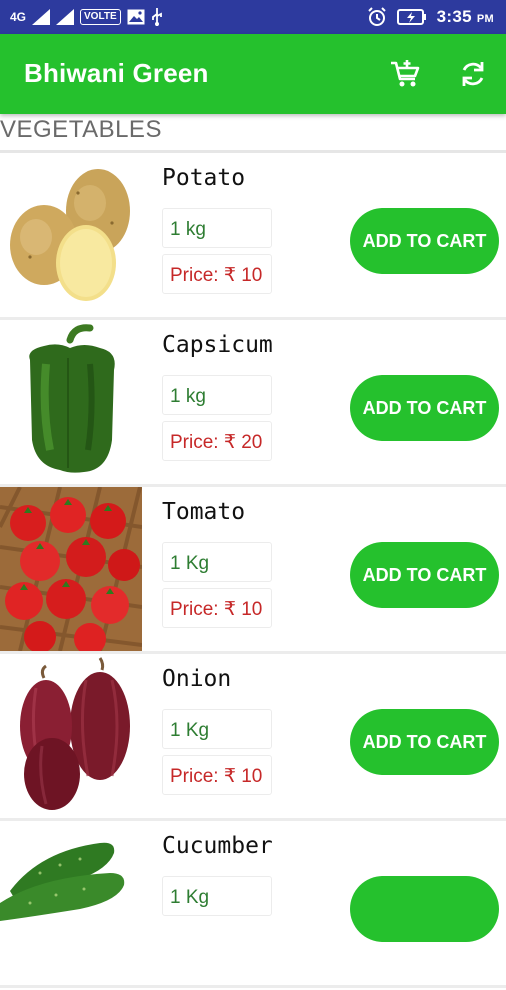 The height and width of the screenshot is (990, 506). I want to click on product-name: Capsicum, so click(217, 345).